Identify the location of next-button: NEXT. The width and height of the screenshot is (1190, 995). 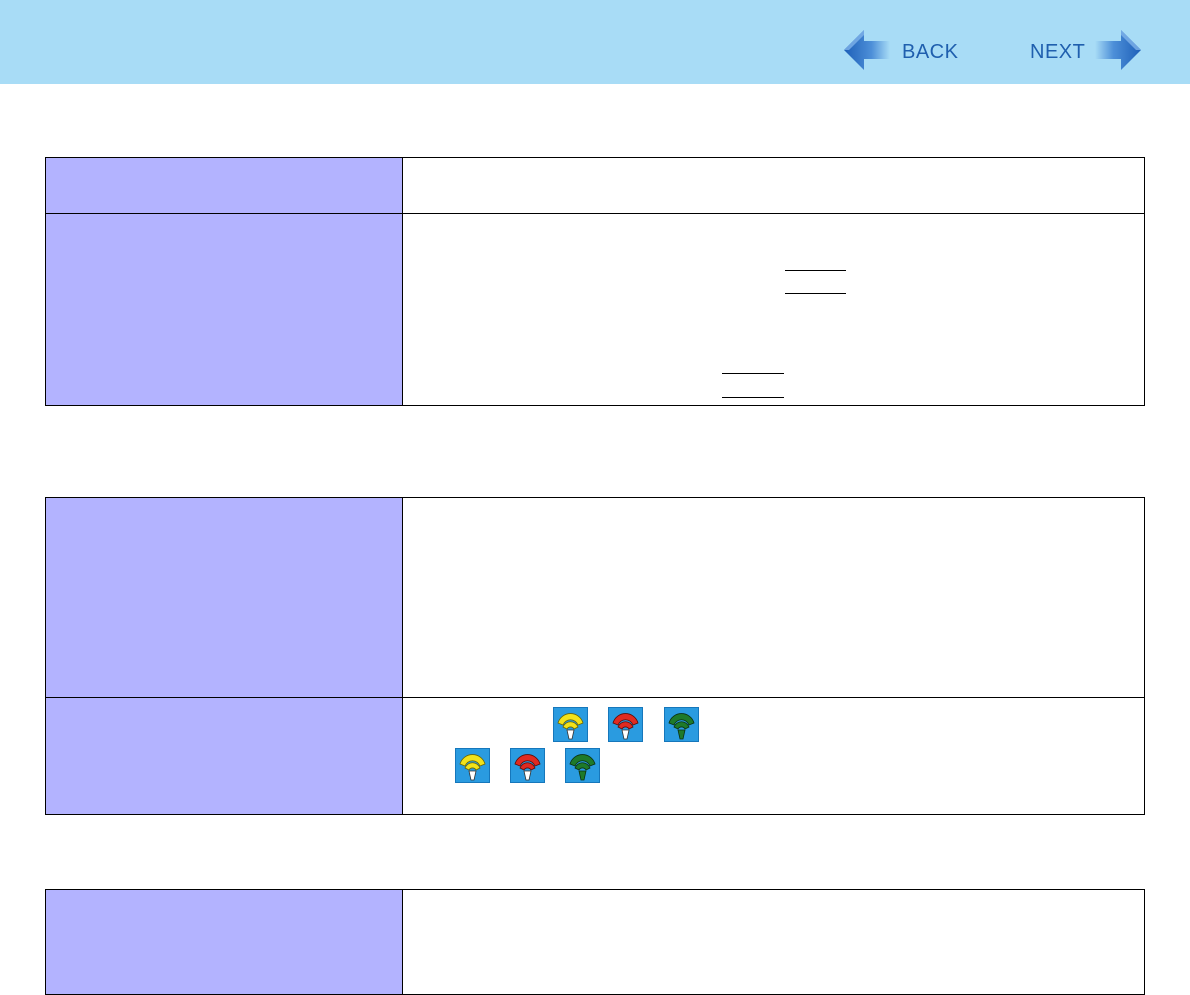
(1086, 52).